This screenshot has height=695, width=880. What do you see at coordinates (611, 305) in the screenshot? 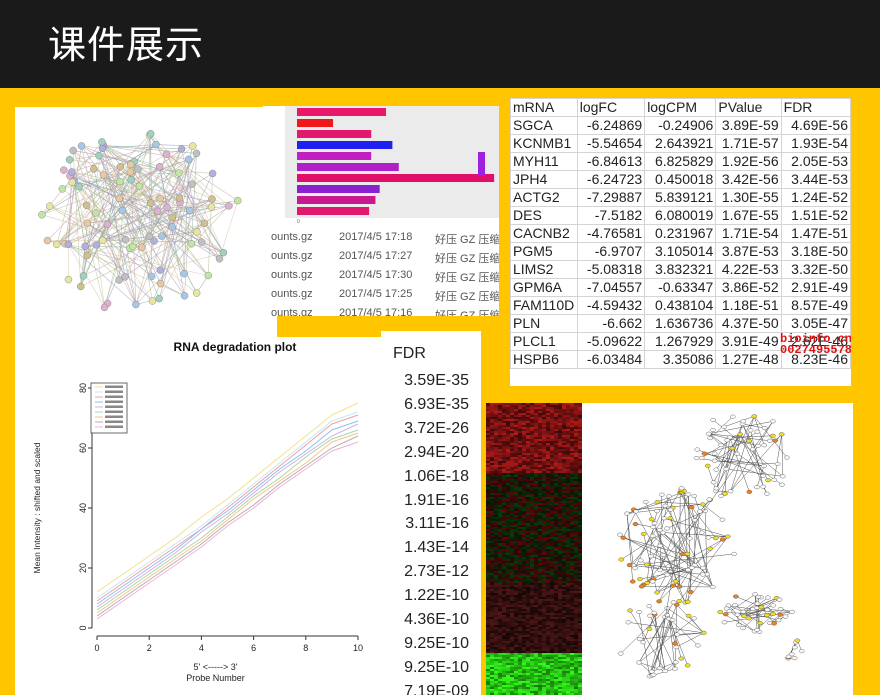
I see `table-cell: -4.59432` at bounding box center [611, 305].